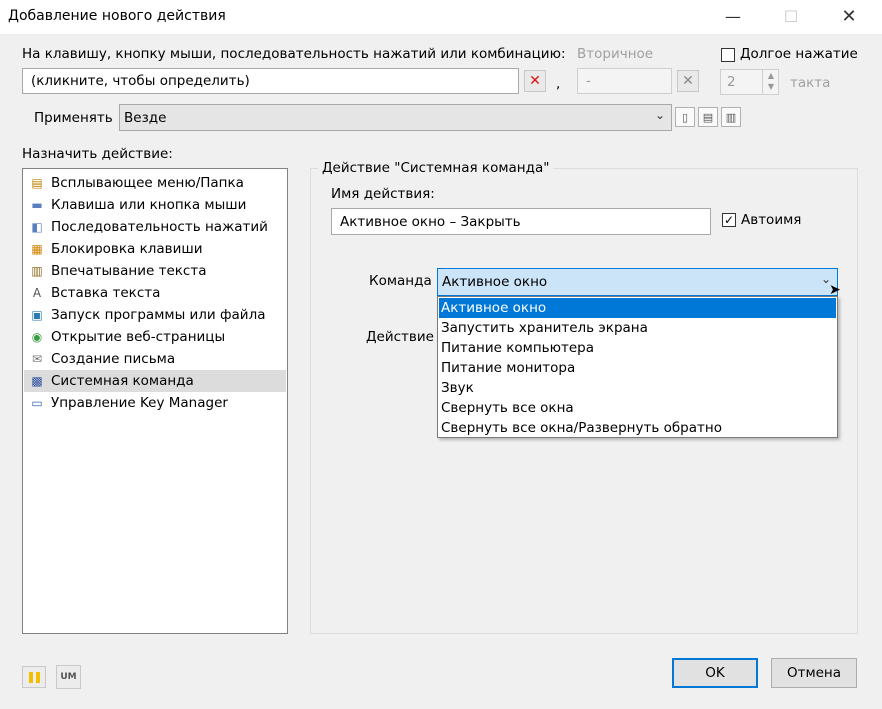 The image size is (882, 709). What do you see at coordinates (149, 205) in the screenshot?
I see `action-type-label: Клавиша или кнопка мыши` at bounding box center [149, 205].